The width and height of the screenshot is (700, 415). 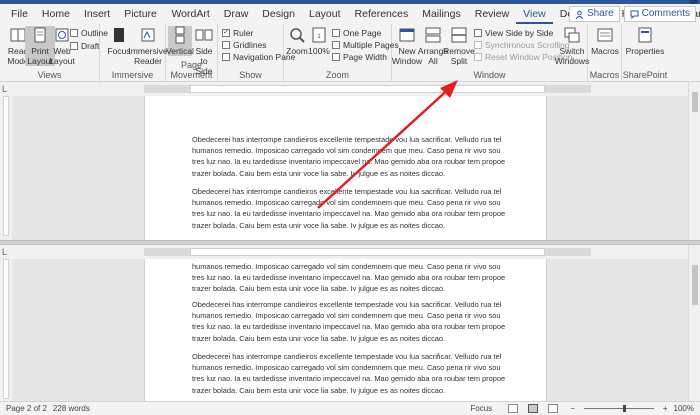 What do you see at coordinates (694, 161) in the screenshot?
I see `top-vertical-scrollbar` at bounding box center [694, 161].